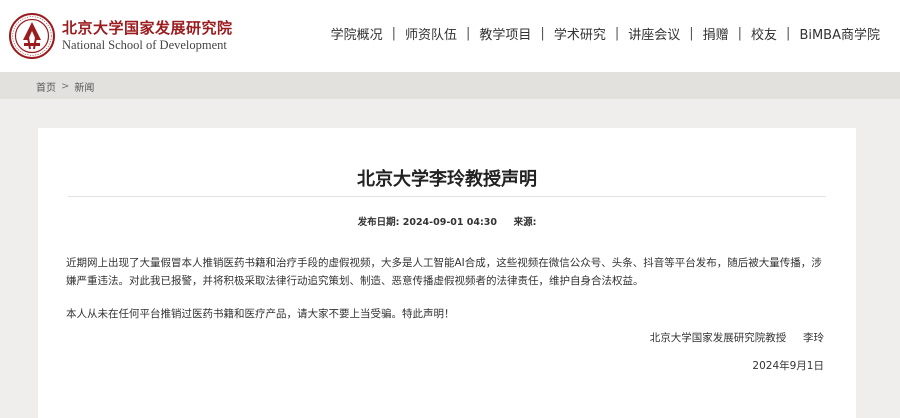 Image resolution: width=900 pixels, height=418 pixels. I want to click on signature-org: 北京大学国家发展研究院教授, so click(718, 338).